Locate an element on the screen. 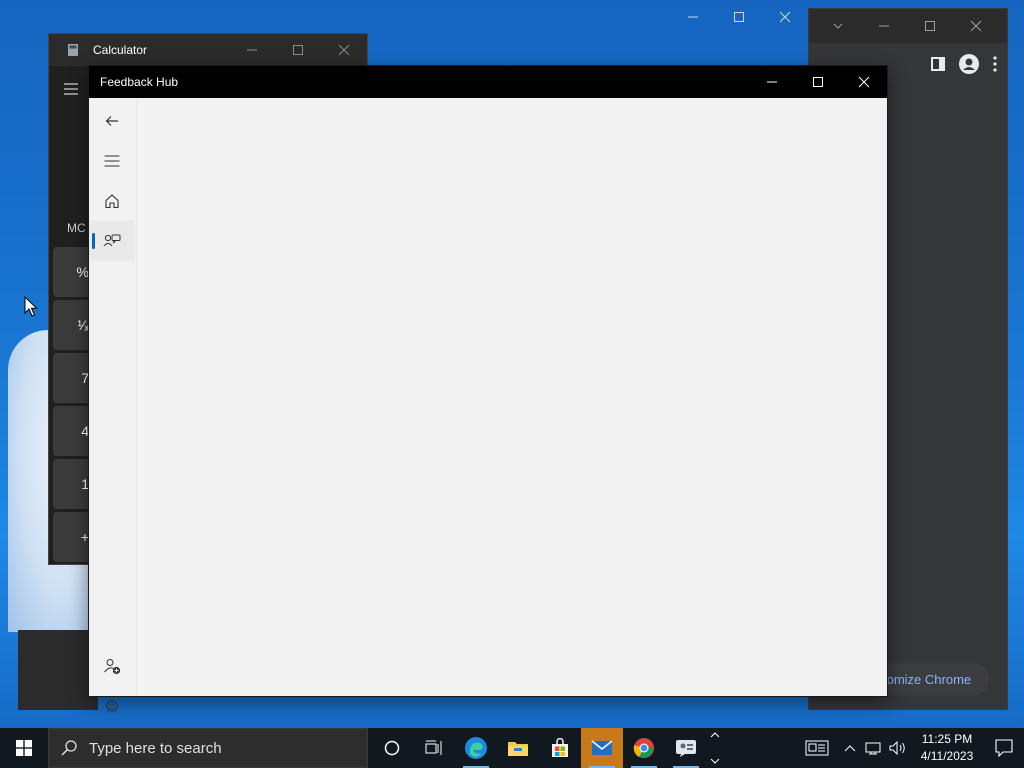 This screenshot has height=768, width=1024. calculator-key: % is located at coordinates (73, 272).